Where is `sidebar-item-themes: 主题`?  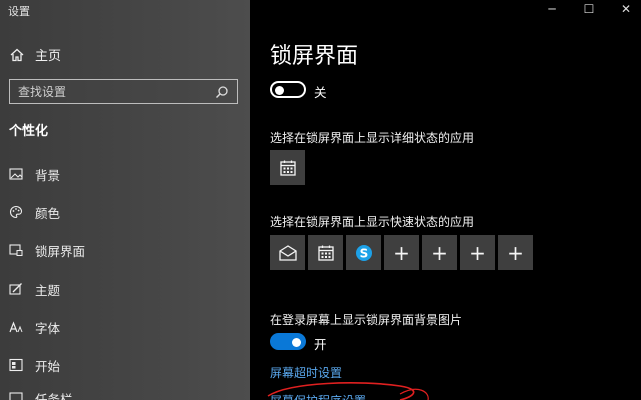
sidebar-item-themes: 主题 is located at coordinates (124, 289).